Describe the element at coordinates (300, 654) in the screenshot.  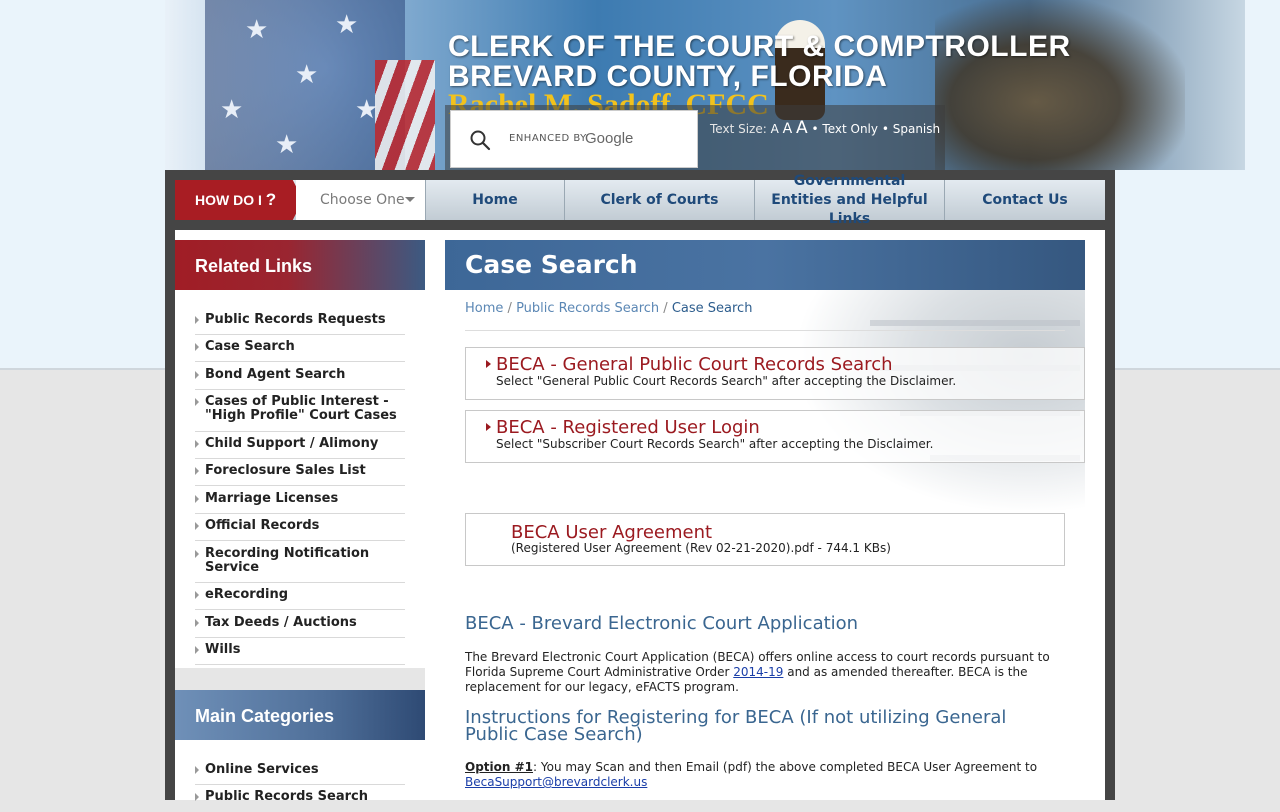
I see `sidebar-item-wills: Wills` at that location.